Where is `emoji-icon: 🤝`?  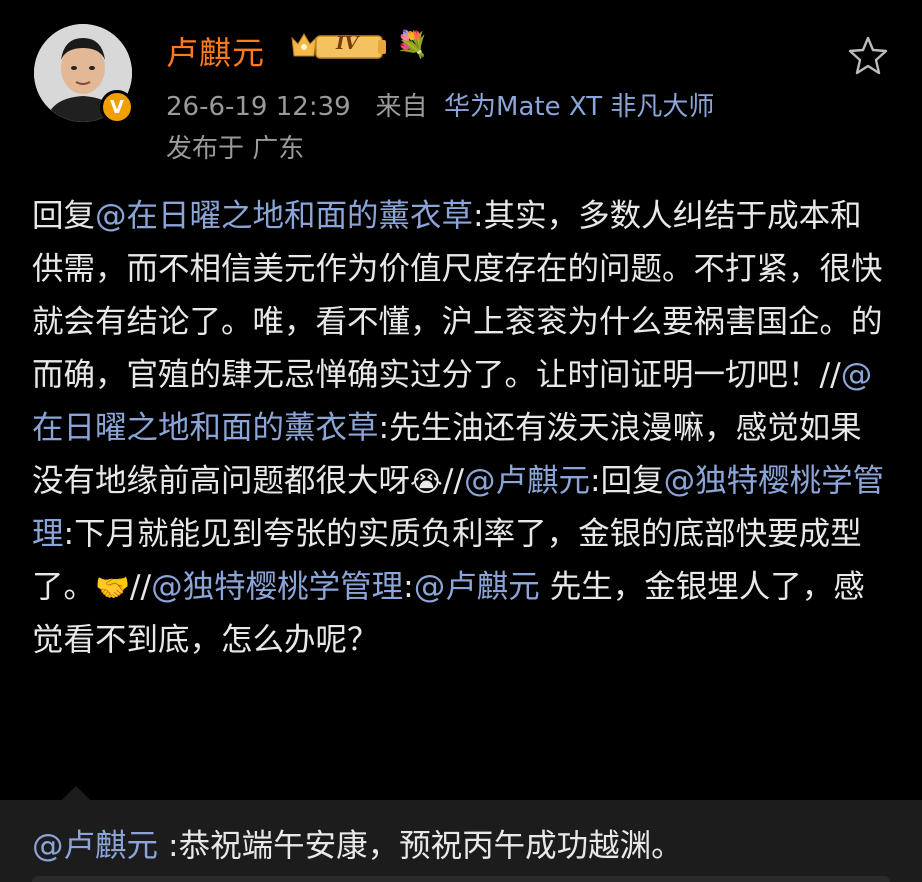
emoji-icon: 🤝 is located at coordinates (112, 587).